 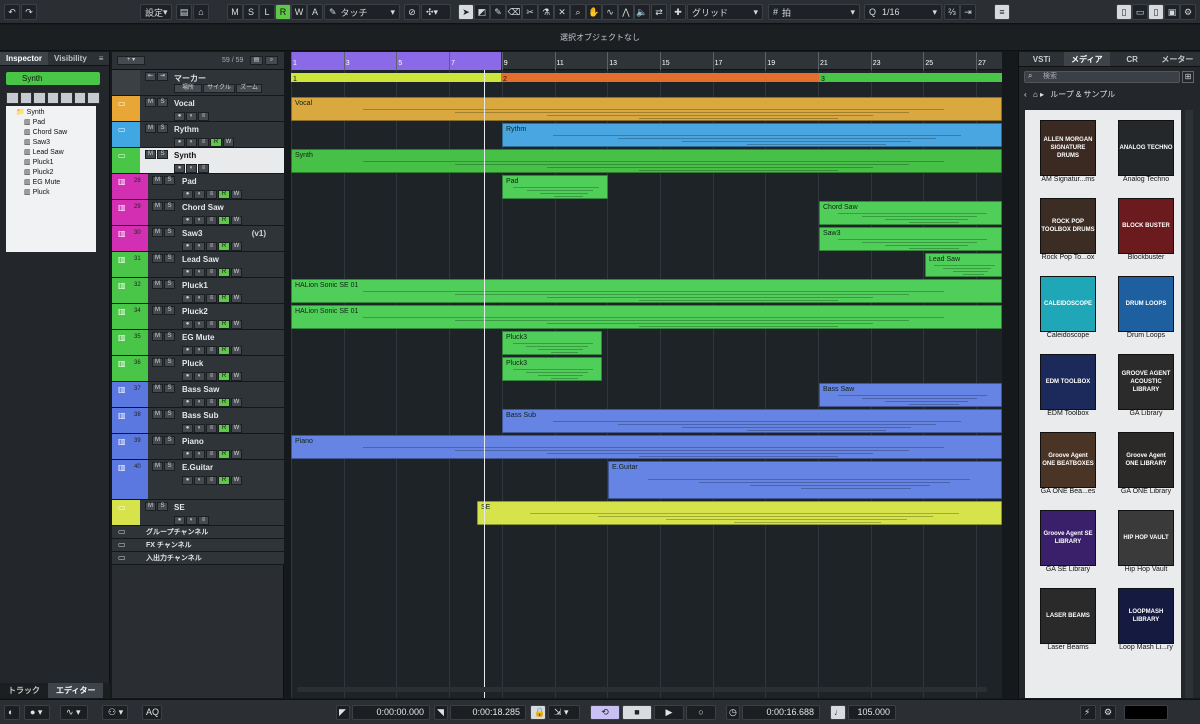 What do you see at coordinates (198, 558) in the screenshot?
I see `track-row: ▭ 入出力チャンネル` at bounding box center [198, 558].